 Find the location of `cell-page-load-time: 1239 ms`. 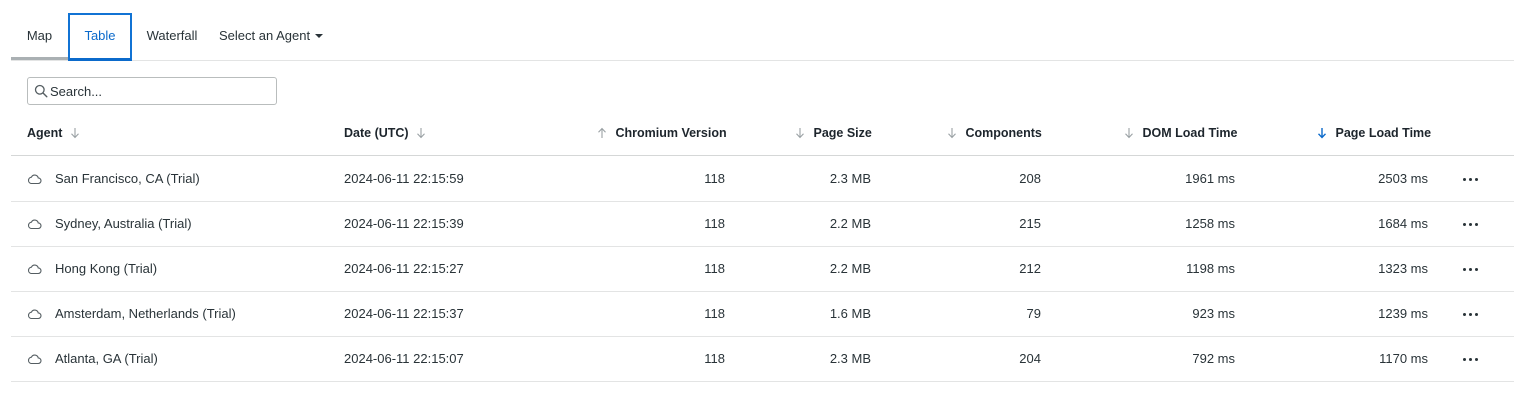

cell-page-load-time: 1239 ms is located at coordinates (1403, 313).